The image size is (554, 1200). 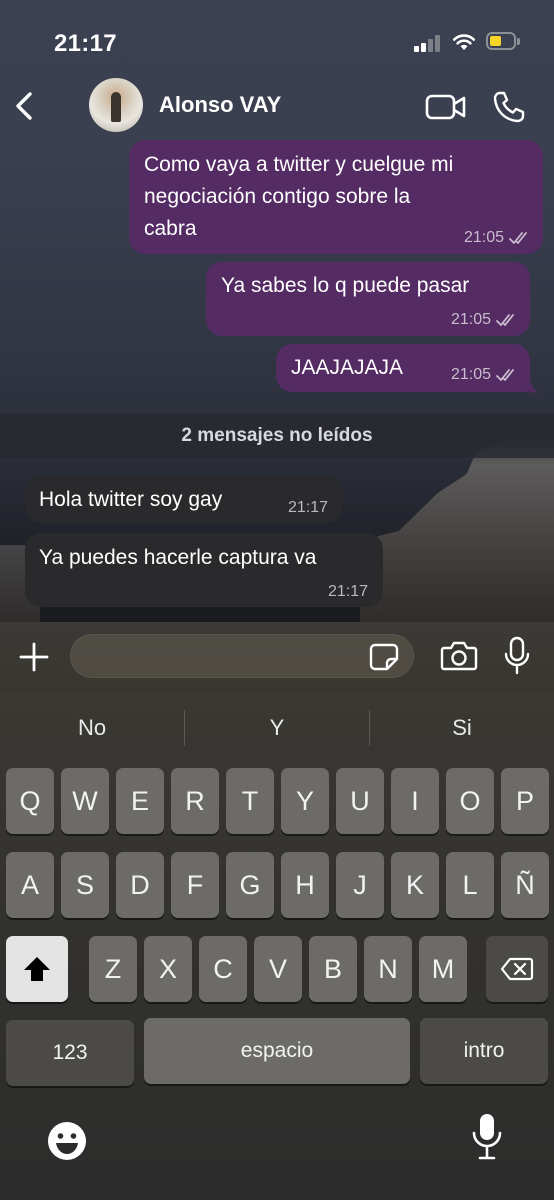 What do you see at coordinates (446, 107) in the screenshot?
I see `video-call-icon` at bounding box center [446, 107].